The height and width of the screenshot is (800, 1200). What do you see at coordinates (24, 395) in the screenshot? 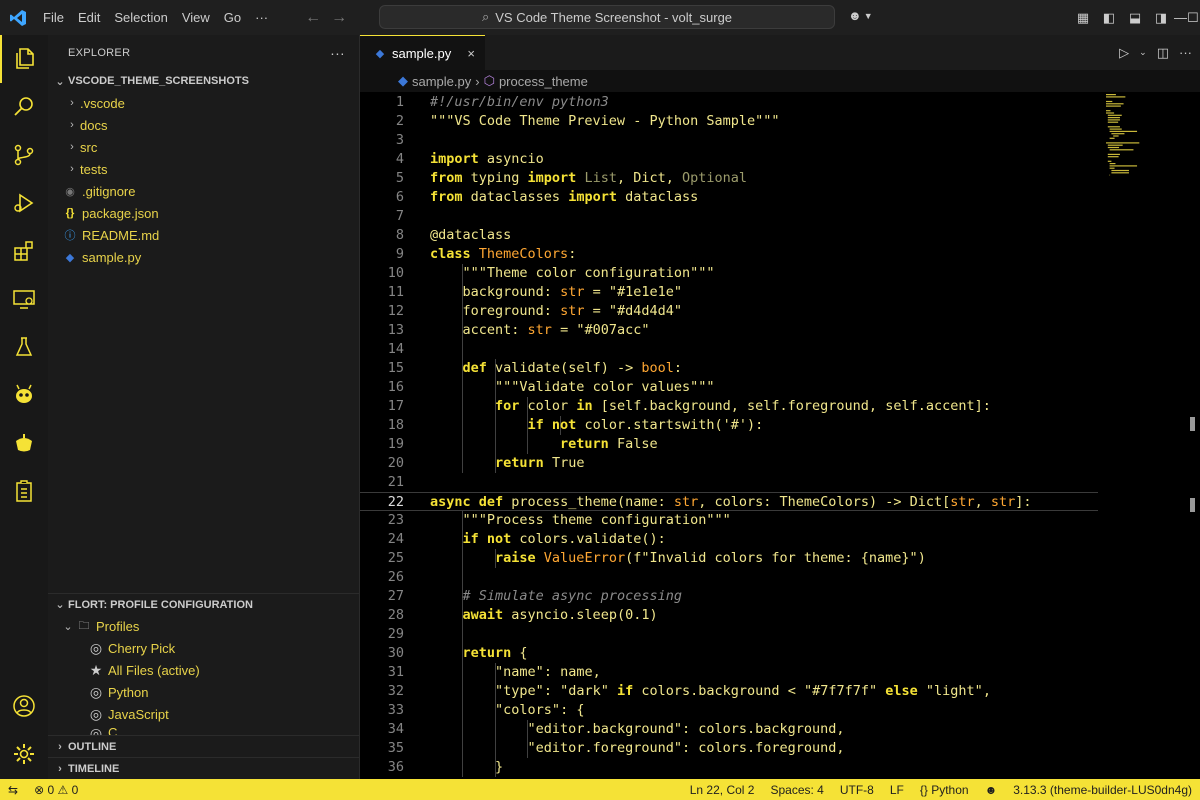
I see `alien-extension-icon` at bounding box center [24, 395].